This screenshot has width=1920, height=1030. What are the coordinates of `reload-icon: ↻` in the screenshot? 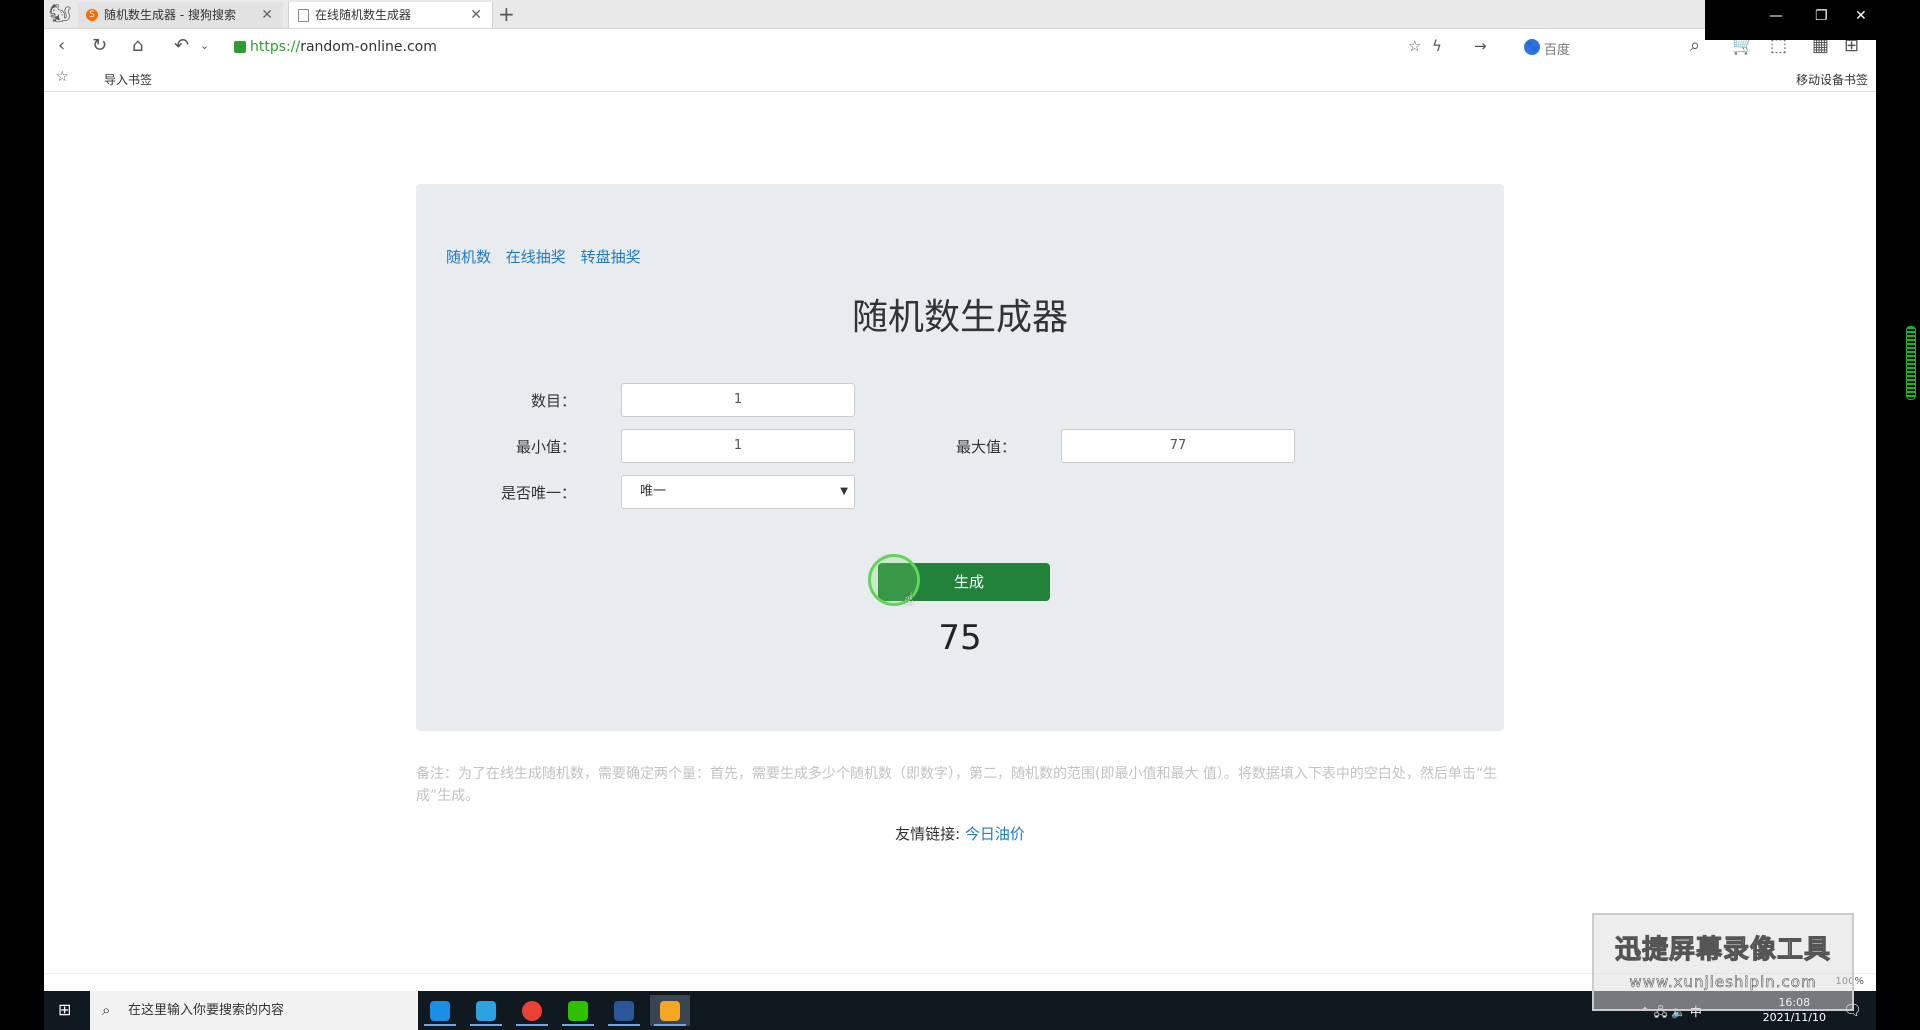 It's located at (99, 45).